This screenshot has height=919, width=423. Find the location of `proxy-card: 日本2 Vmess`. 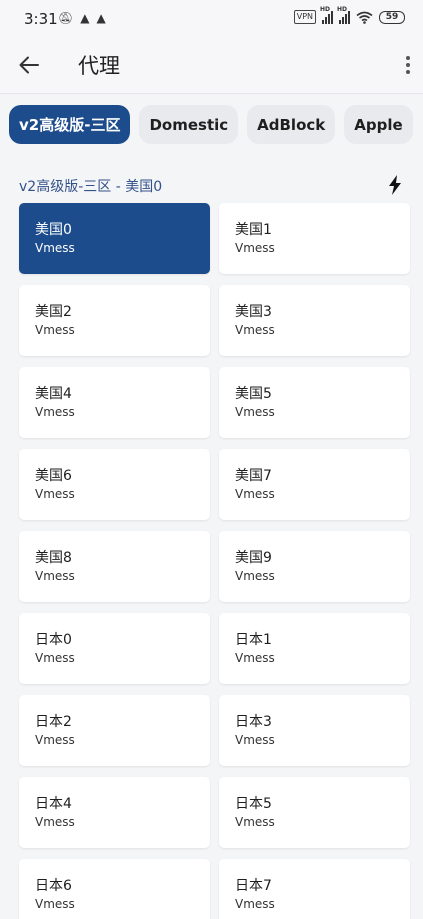

proxy-card: 日本2 Vmess is located at coordinates (114, 730).